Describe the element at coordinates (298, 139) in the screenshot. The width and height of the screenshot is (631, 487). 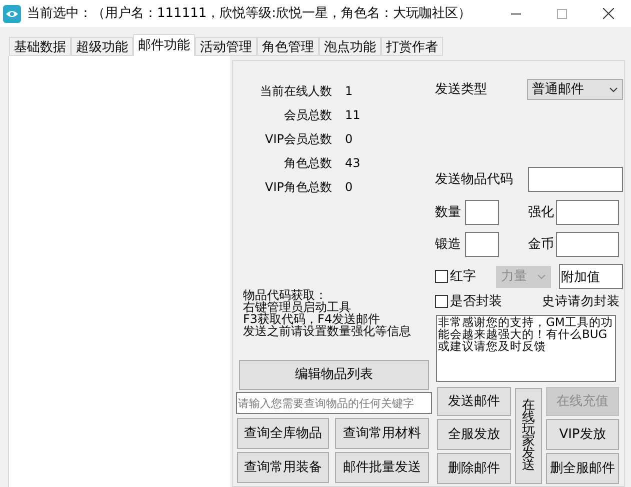
I see `stat-label: VIP会员总数` at that location.